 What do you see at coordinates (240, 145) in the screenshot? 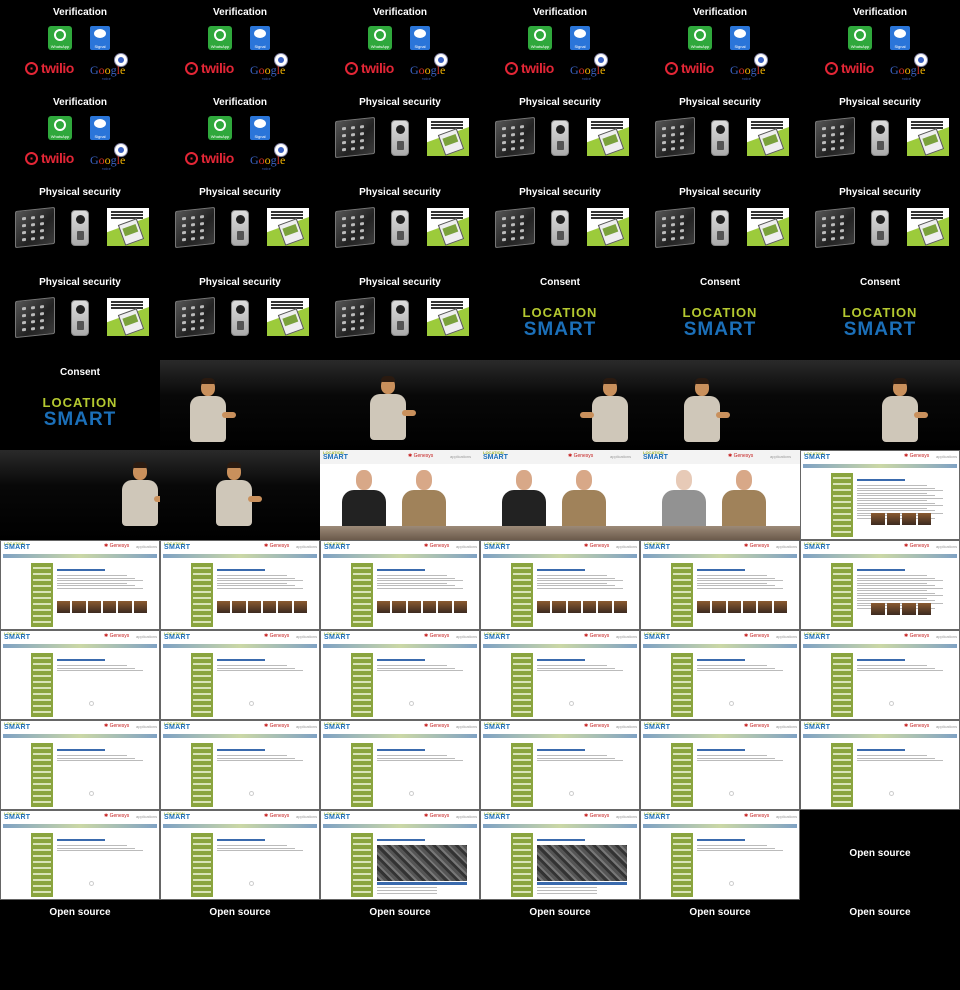
I see `verification-logos: WhatsApp Signal twilio Google voice` at bounding box center [240, 145].